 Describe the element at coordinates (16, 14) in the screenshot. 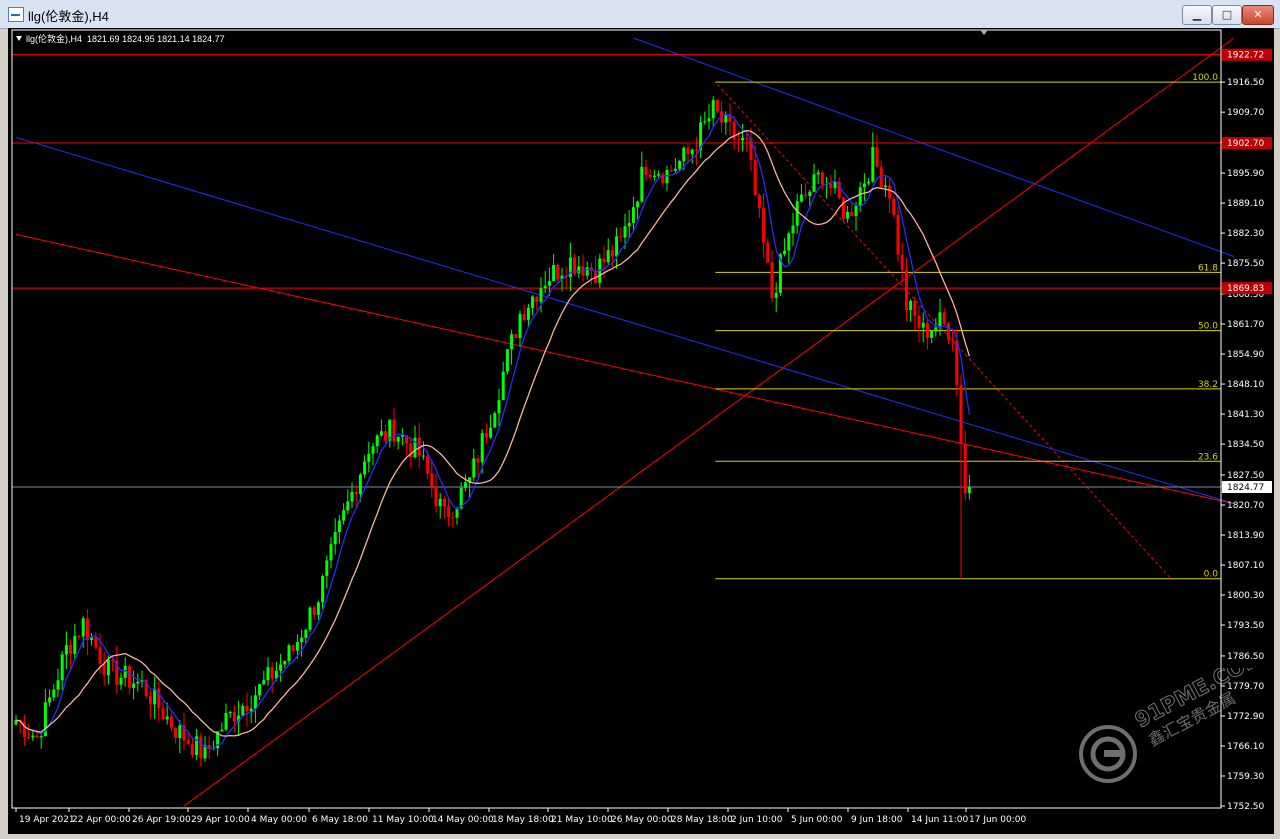

I see `chart-window-icon` at that location.